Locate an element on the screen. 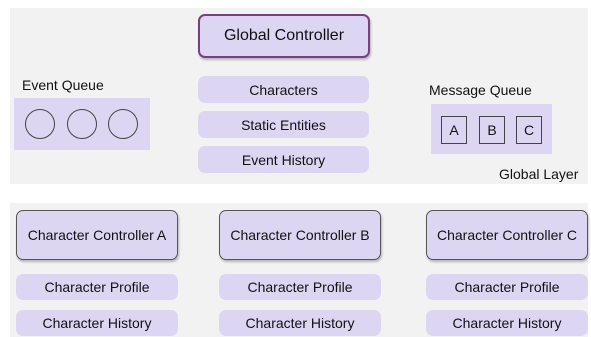  message-queue: A B C is located at coordinates (491, 129).